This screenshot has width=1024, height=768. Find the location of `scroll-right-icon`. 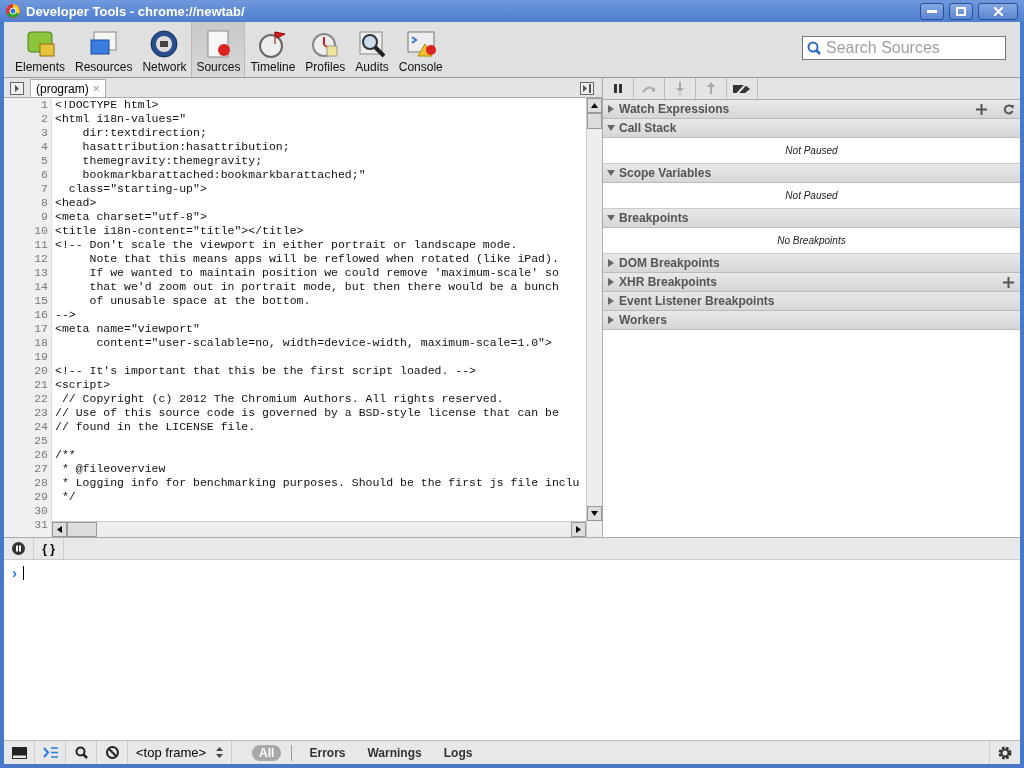

scroll-right-icon is located at coordinates (578, 529).